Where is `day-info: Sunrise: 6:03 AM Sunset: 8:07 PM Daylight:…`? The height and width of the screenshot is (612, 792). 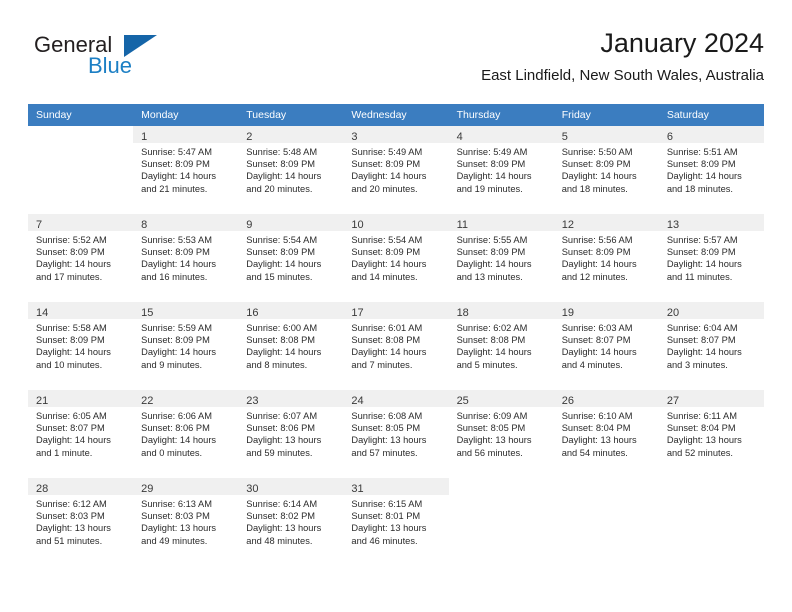 day-info: Sunrise: 6:03 AM Sunset: 8:07 PM Daylight:… is located at coordinates (606, 345).